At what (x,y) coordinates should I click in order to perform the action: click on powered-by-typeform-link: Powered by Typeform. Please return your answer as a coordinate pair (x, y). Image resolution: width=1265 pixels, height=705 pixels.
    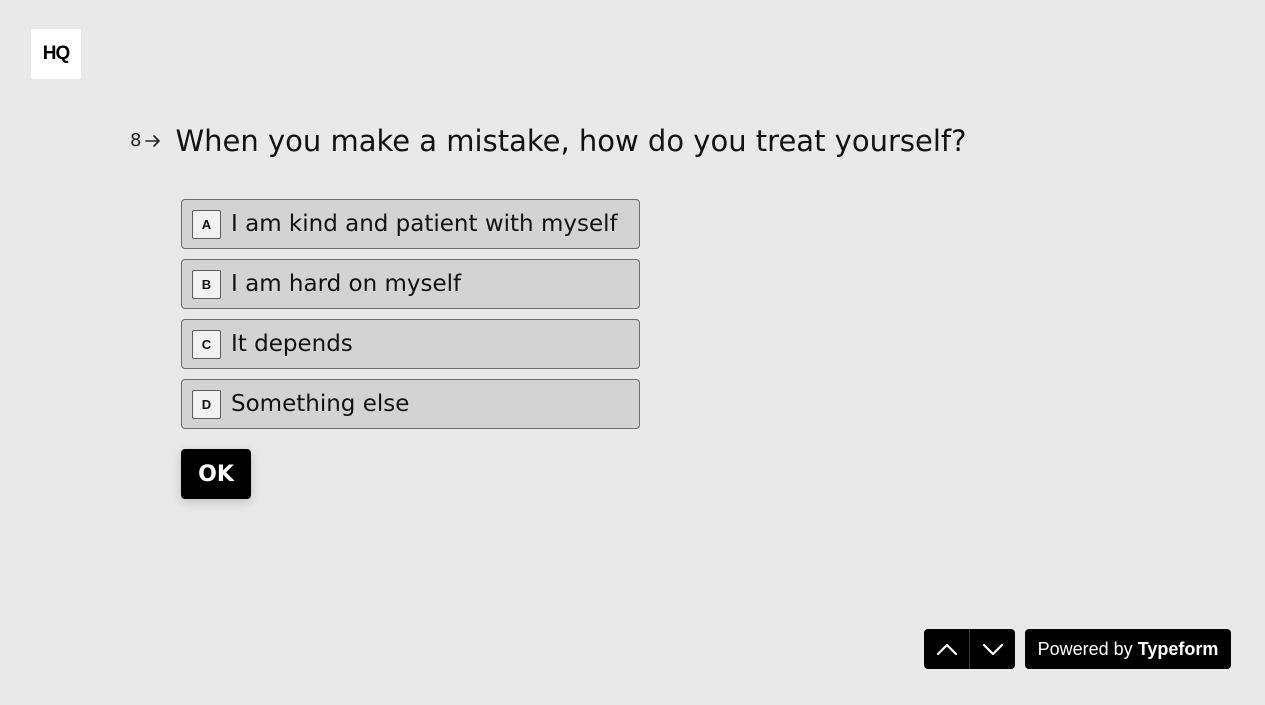
    Looking at the image, I should click on (1128, 649).